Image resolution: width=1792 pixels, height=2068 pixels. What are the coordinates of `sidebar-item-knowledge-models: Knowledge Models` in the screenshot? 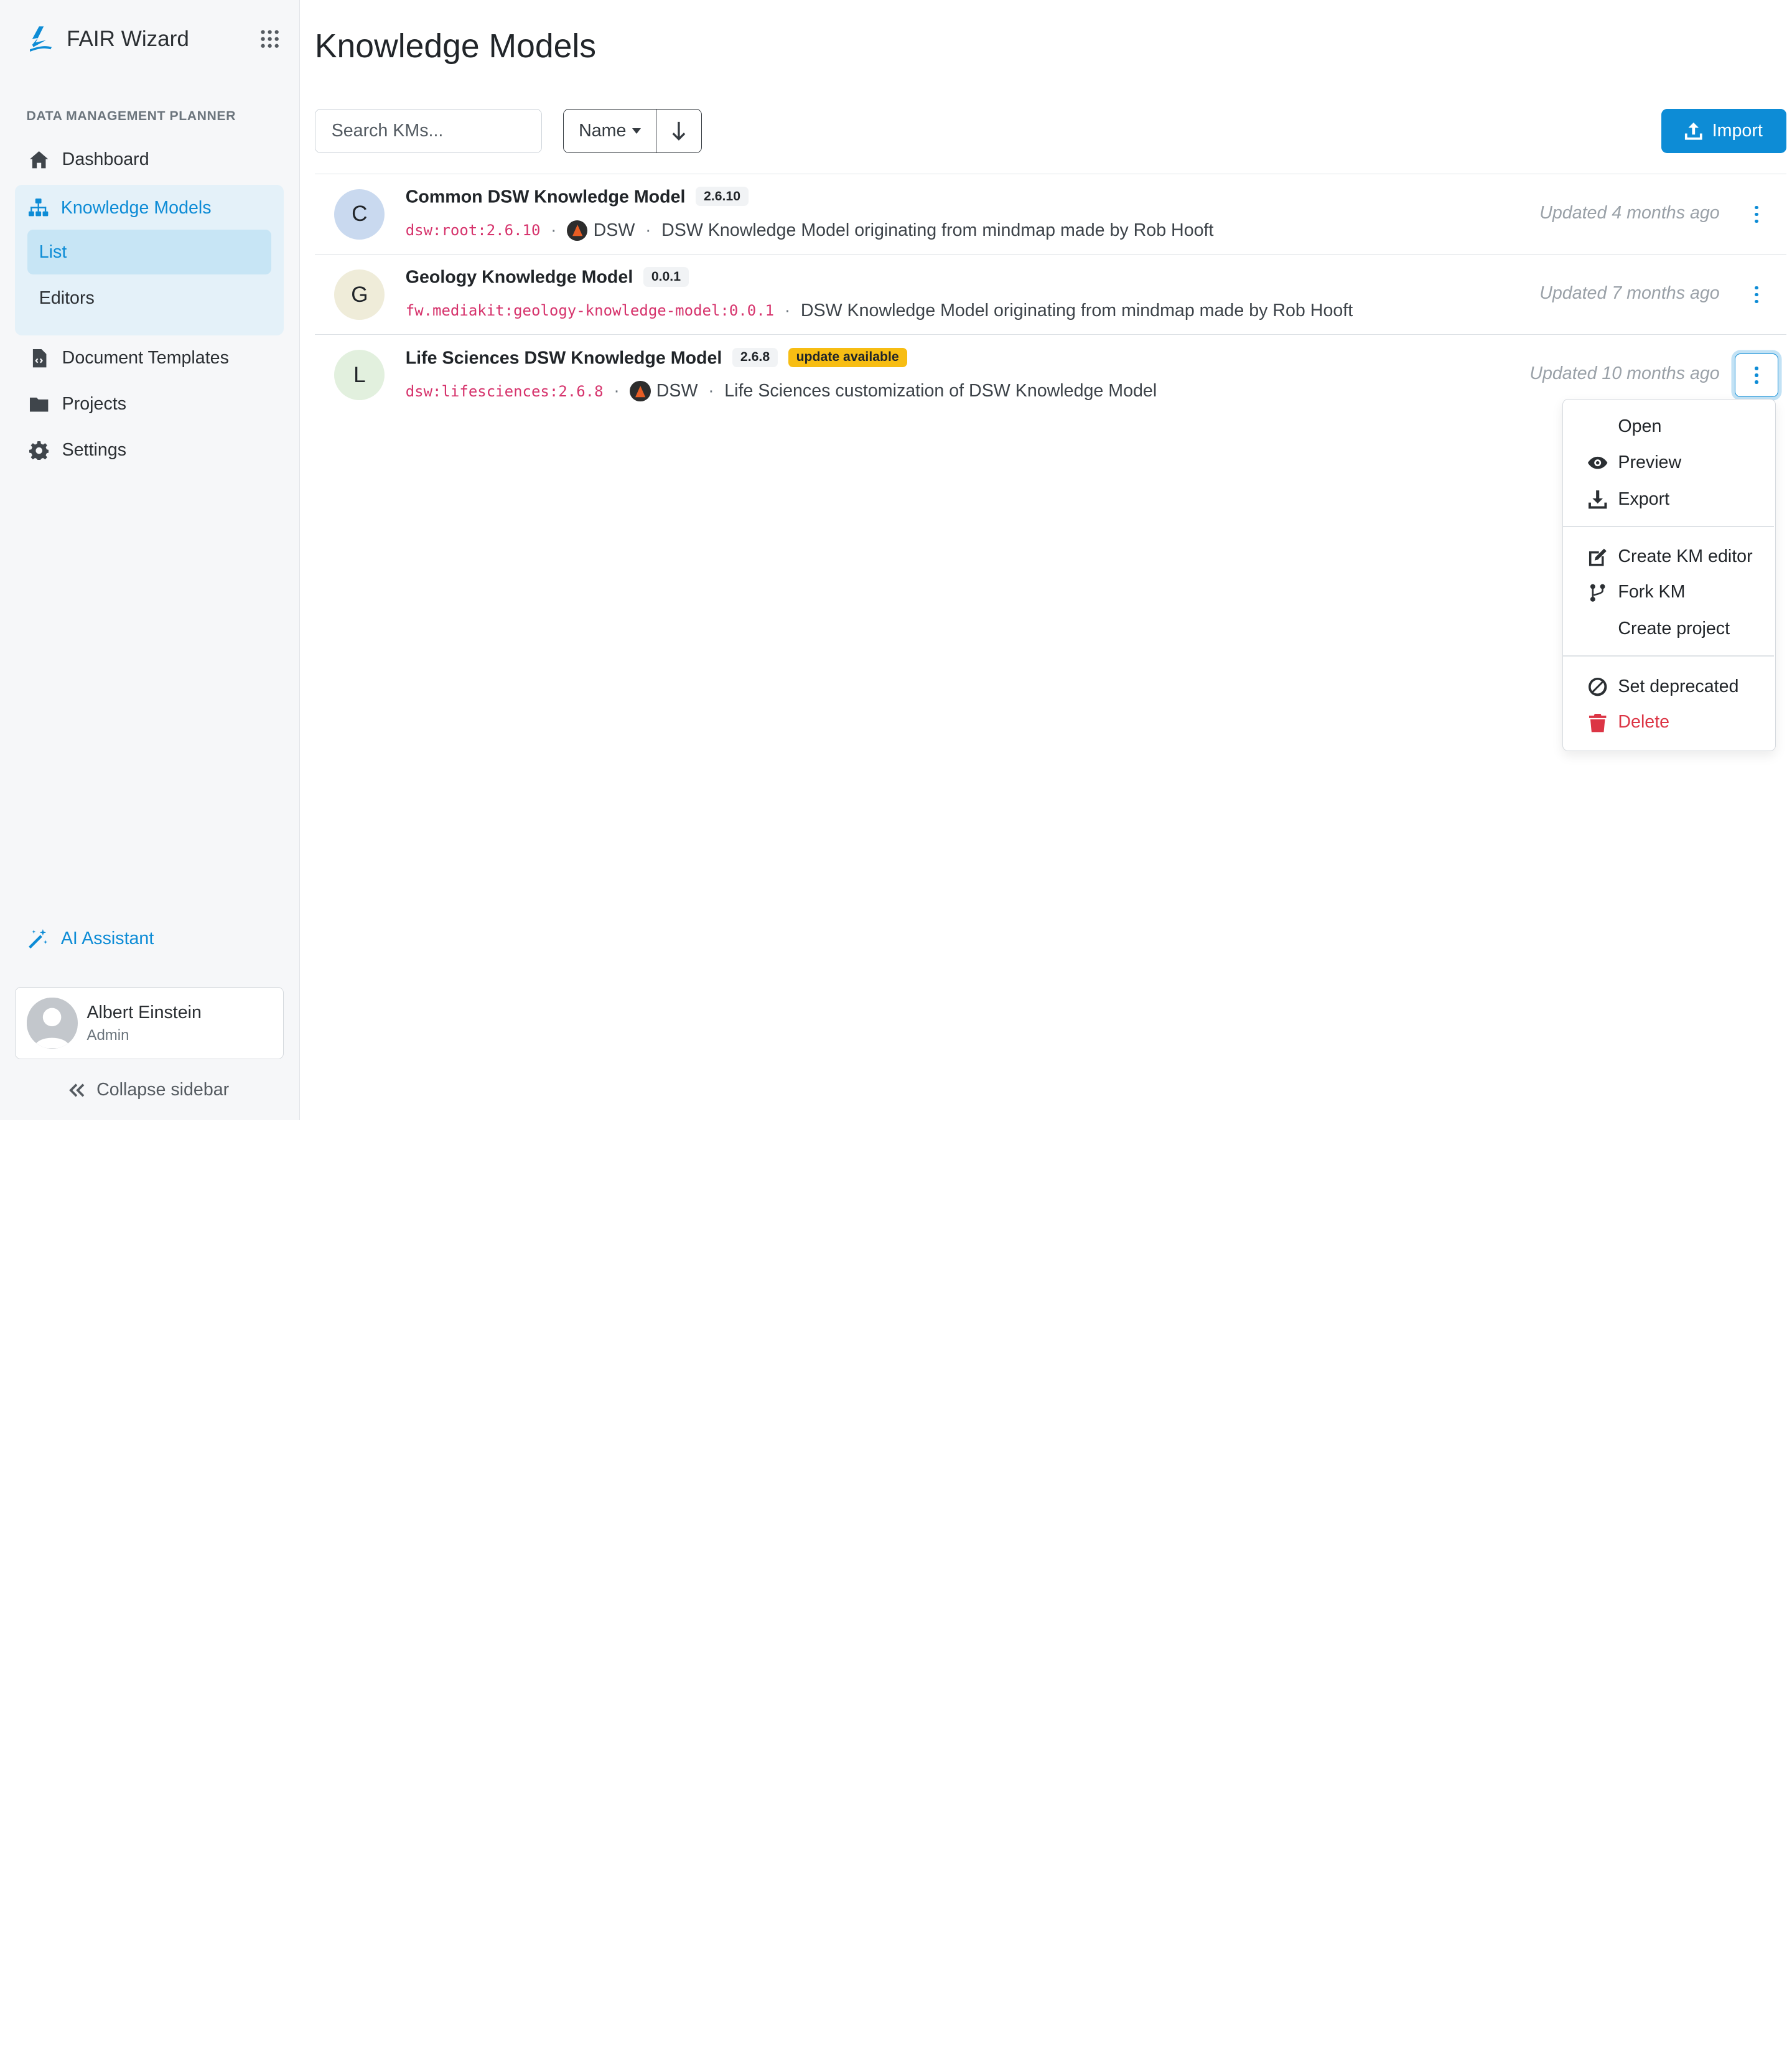 It's located at (149, 207).